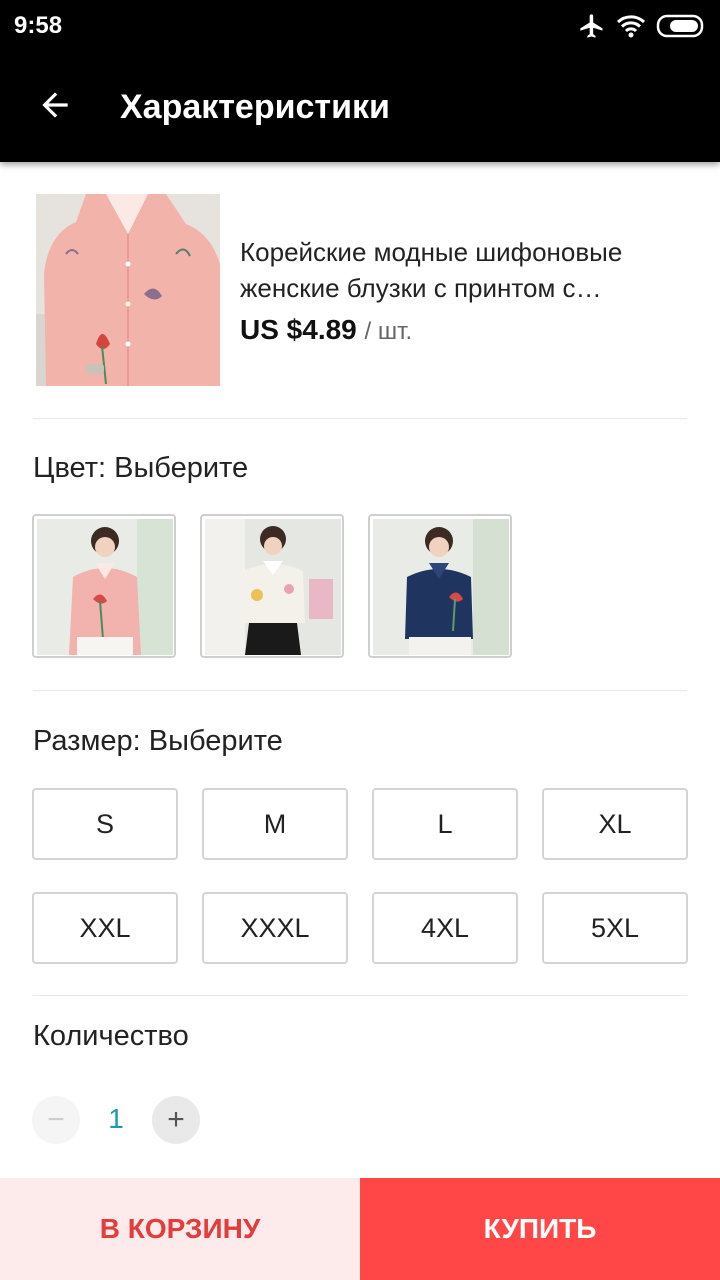 The width and height of the screenshot is (720, 1280). I want to click on back-button, so click(55, 107).